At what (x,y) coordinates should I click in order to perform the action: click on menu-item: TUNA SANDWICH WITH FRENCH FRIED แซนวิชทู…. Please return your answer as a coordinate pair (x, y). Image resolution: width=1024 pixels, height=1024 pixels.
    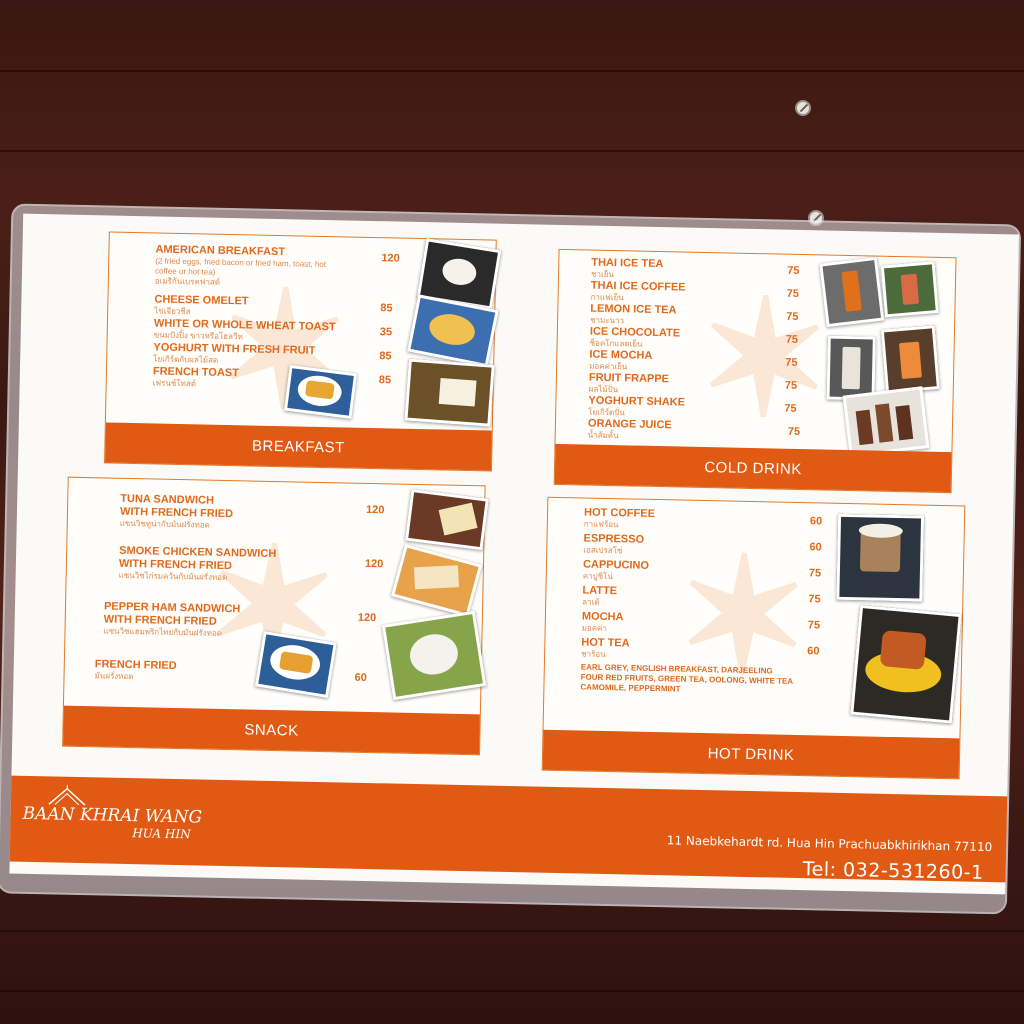
    Looking at the image, I should click on (177, 512).